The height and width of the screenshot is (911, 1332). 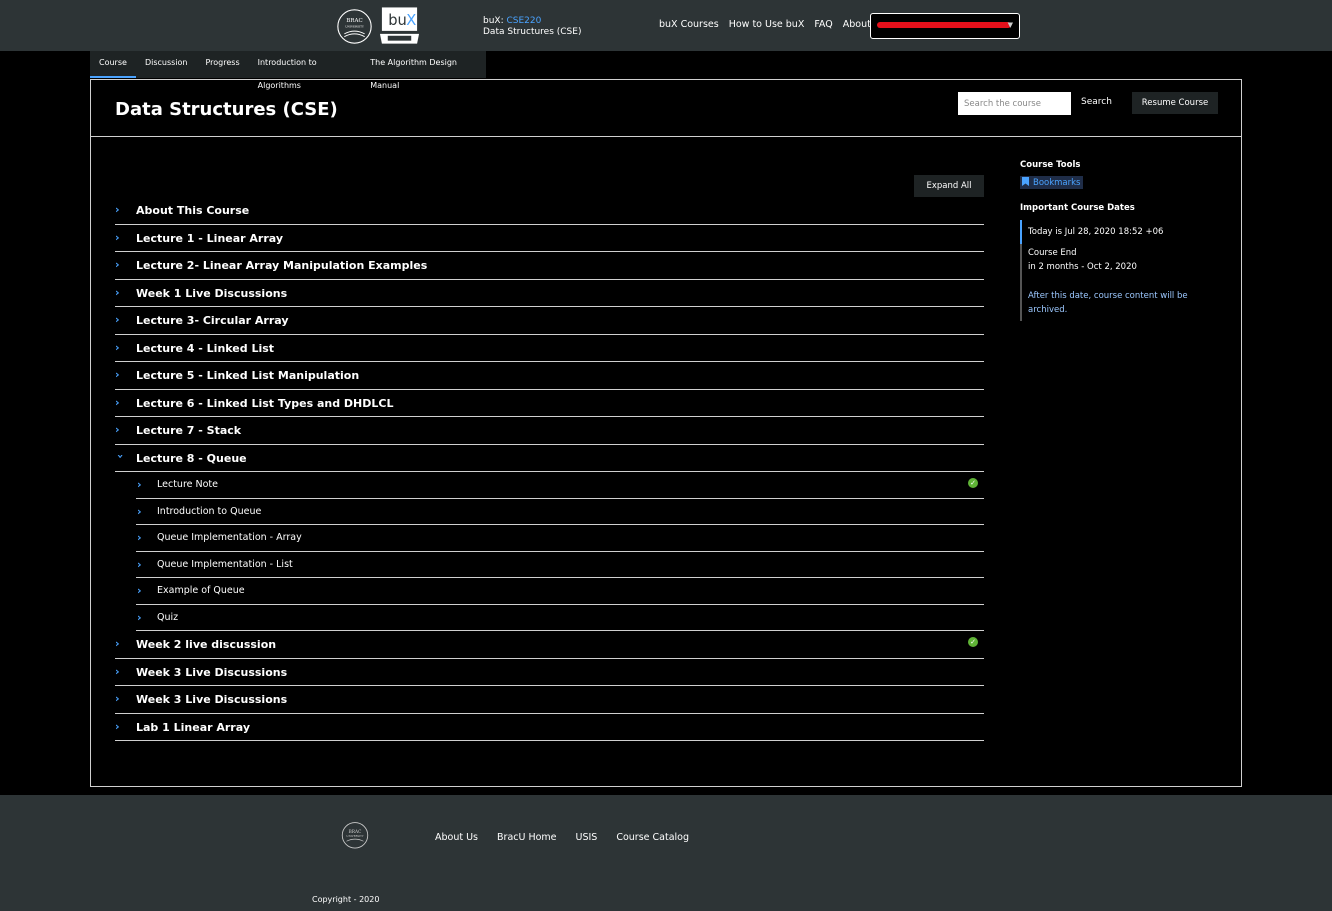 I want to click on bux-logo: bu X, so click(x=399, y=26).